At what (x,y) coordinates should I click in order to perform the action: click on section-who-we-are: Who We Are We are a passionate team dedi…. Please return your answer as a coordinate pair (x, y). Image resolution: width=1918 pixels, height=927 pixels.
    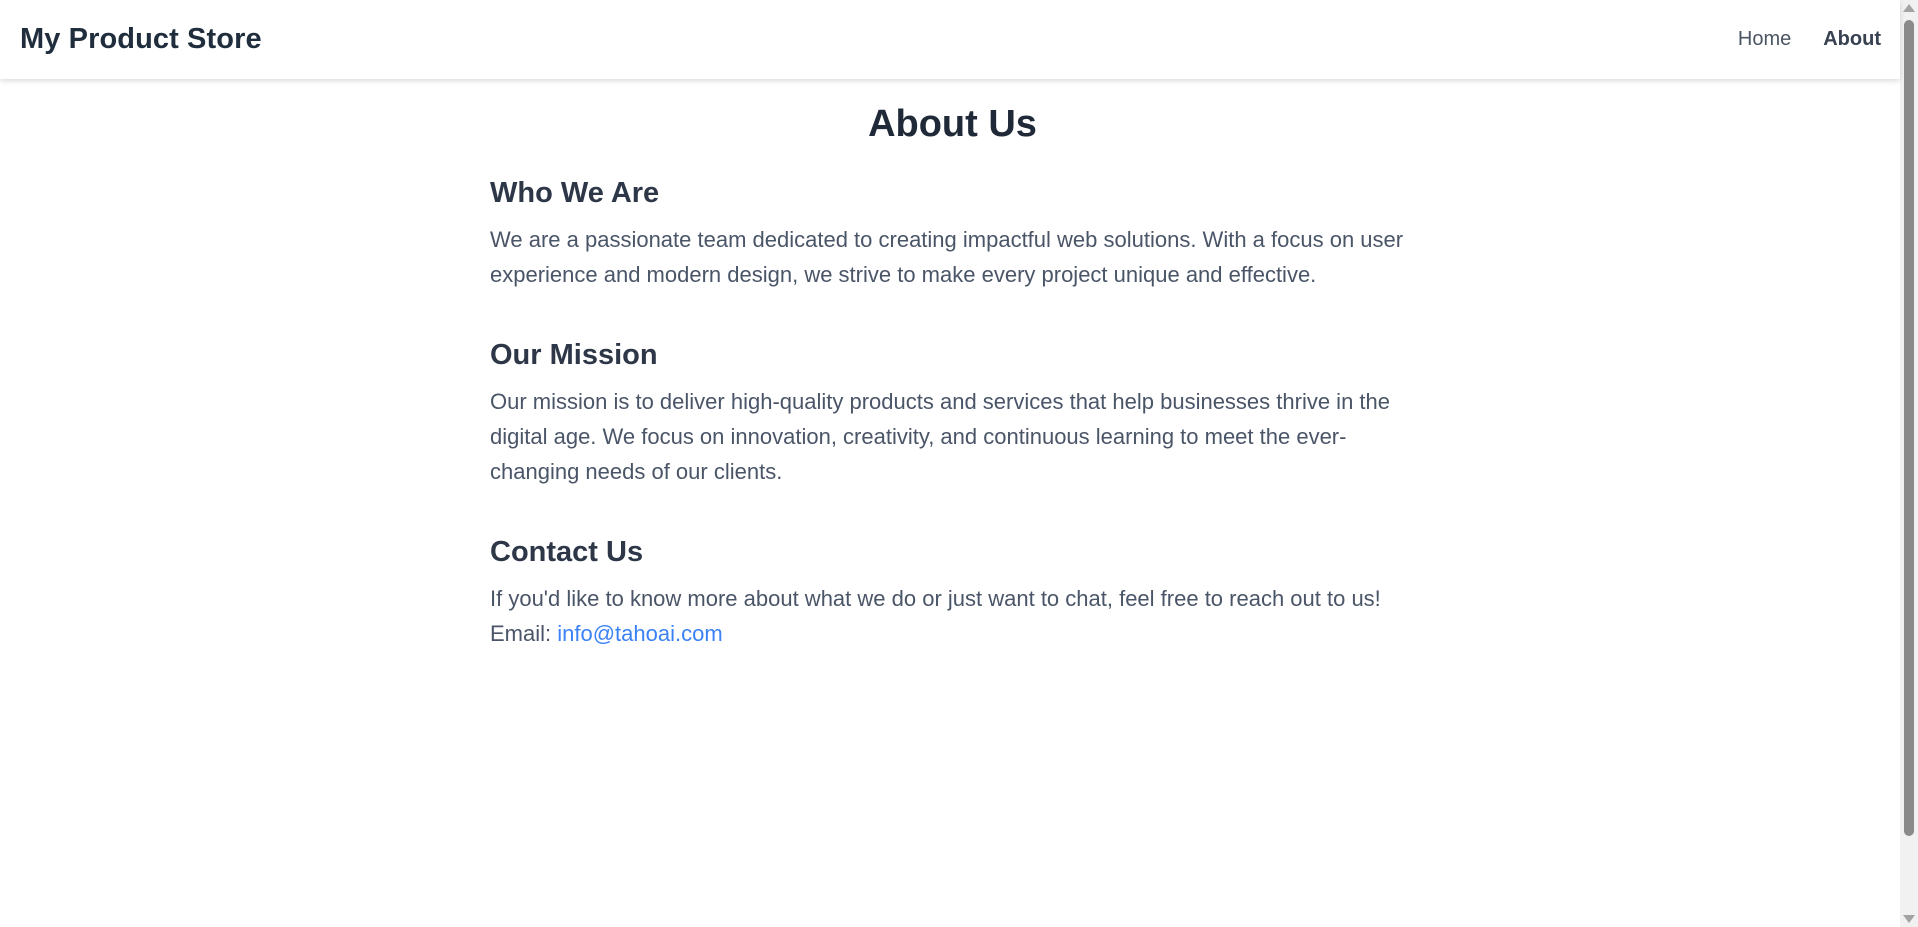
    Looking at the image, I should click on (952, 234).